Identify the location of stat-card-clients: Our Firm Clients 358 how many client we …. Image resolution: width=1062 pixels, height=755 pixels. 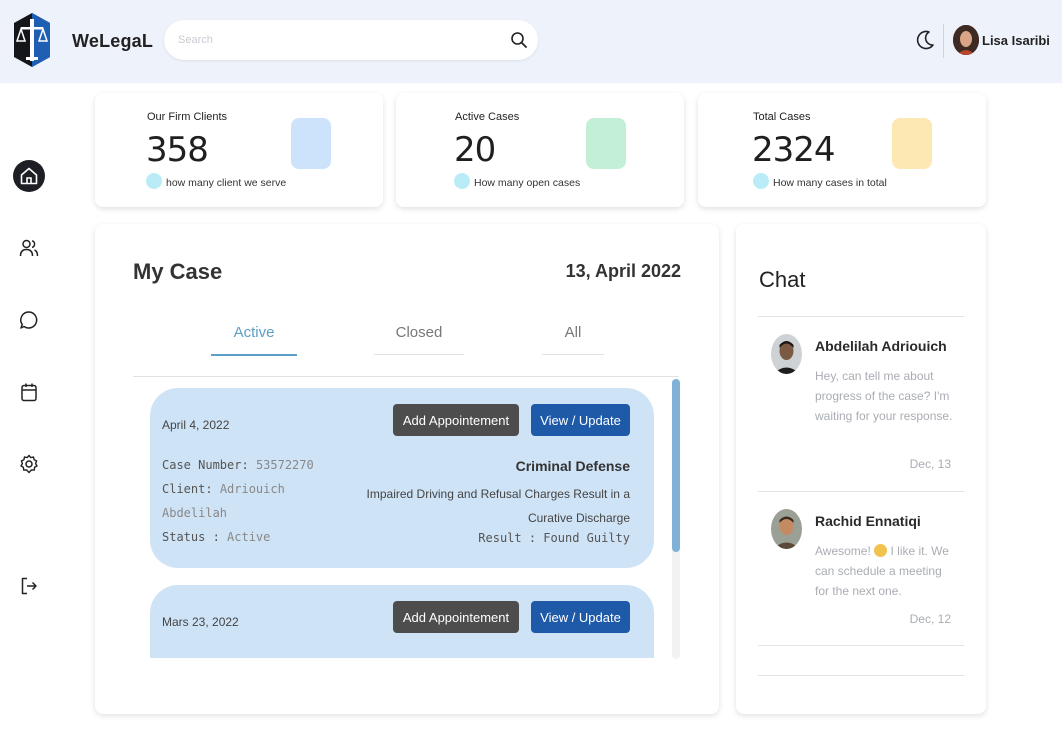
(239, 150).